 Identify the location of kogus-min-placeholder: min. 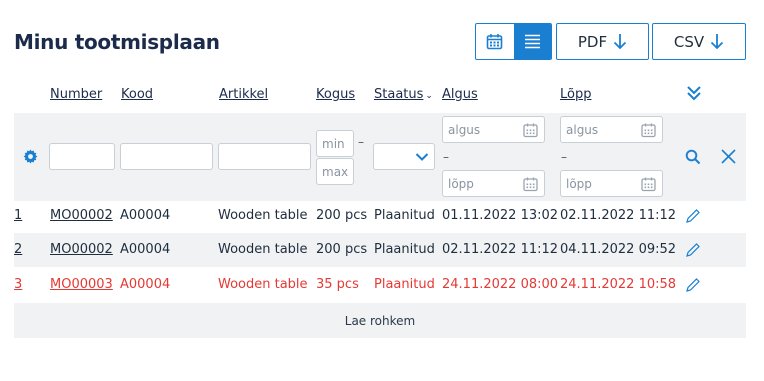
(333, 143).